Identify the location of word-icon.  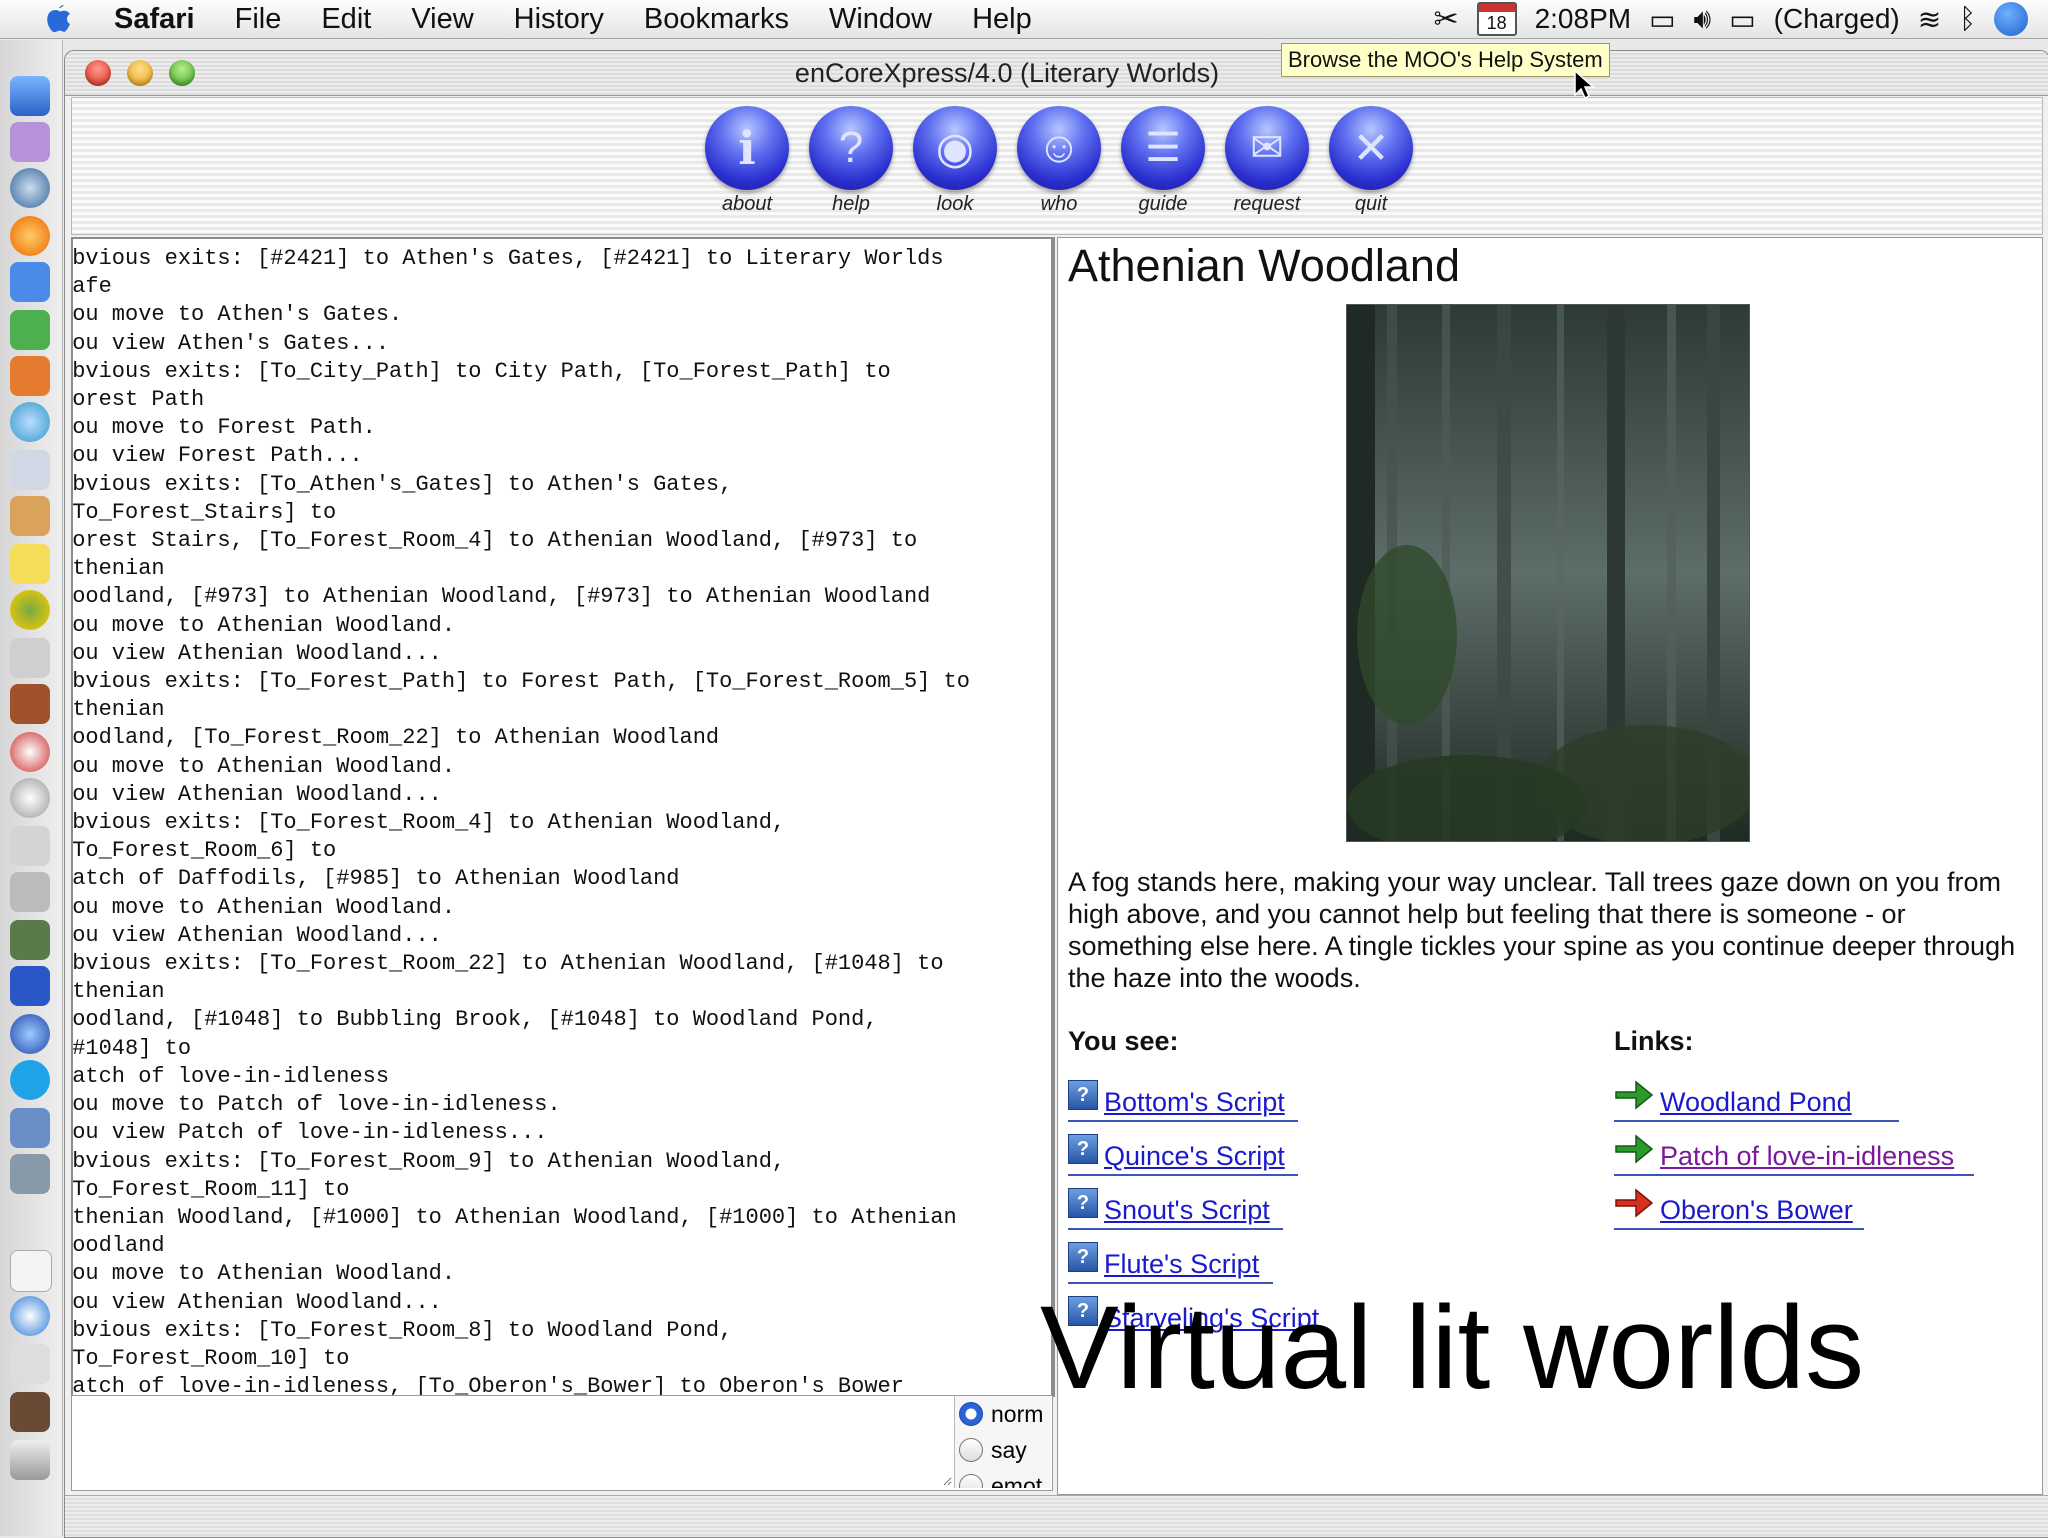
(30, 282).